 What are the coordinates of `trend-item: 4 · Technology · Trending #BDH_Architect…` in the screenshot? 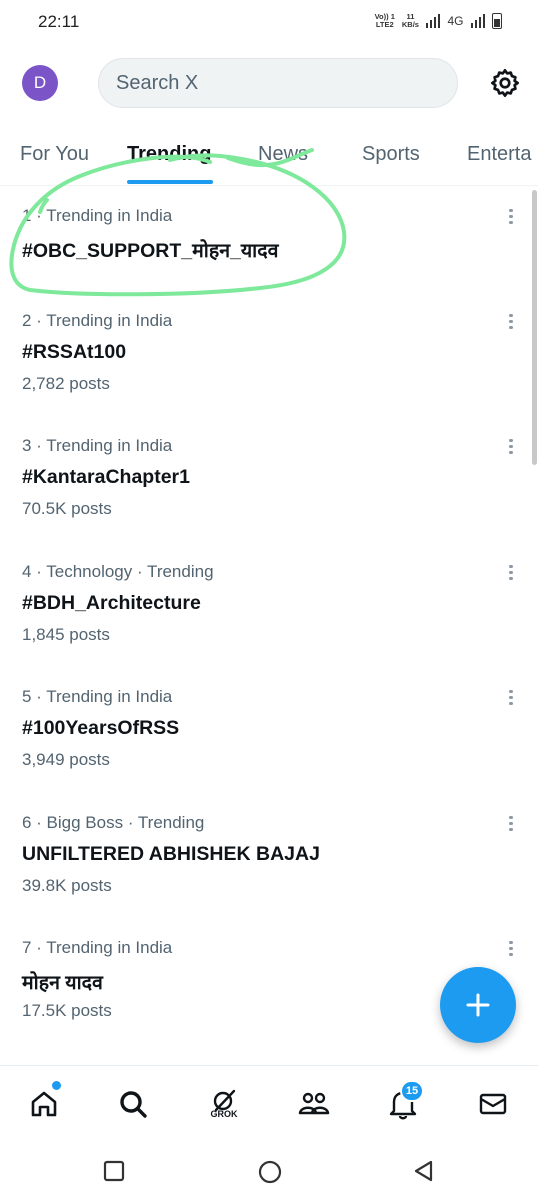 It's located at (265, 619).